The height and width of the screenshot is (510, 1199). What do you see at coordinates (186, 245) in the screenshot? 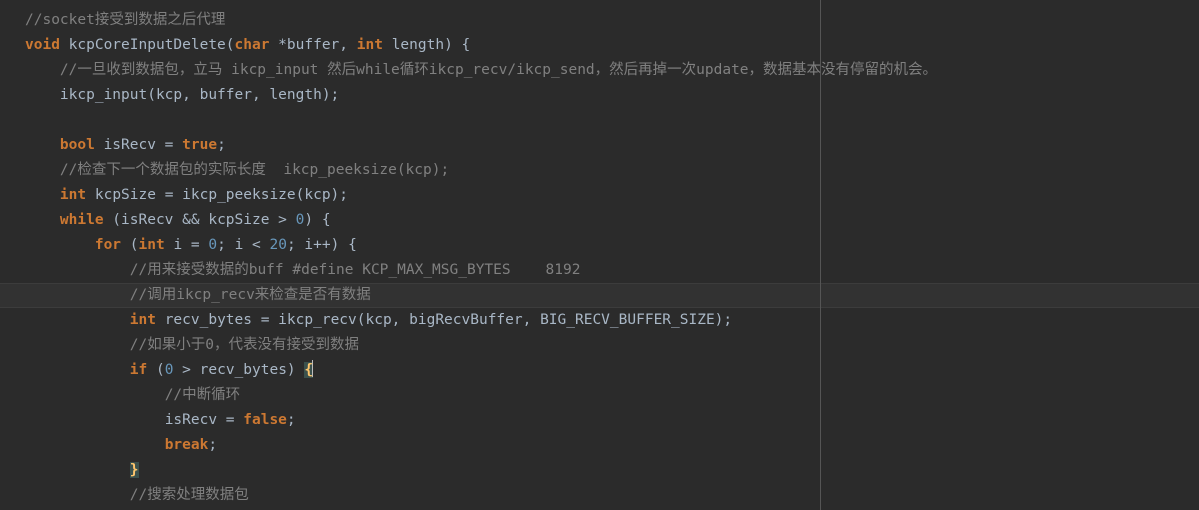
I see `code-identifier-token: i =` at bounding box center [186, 245].